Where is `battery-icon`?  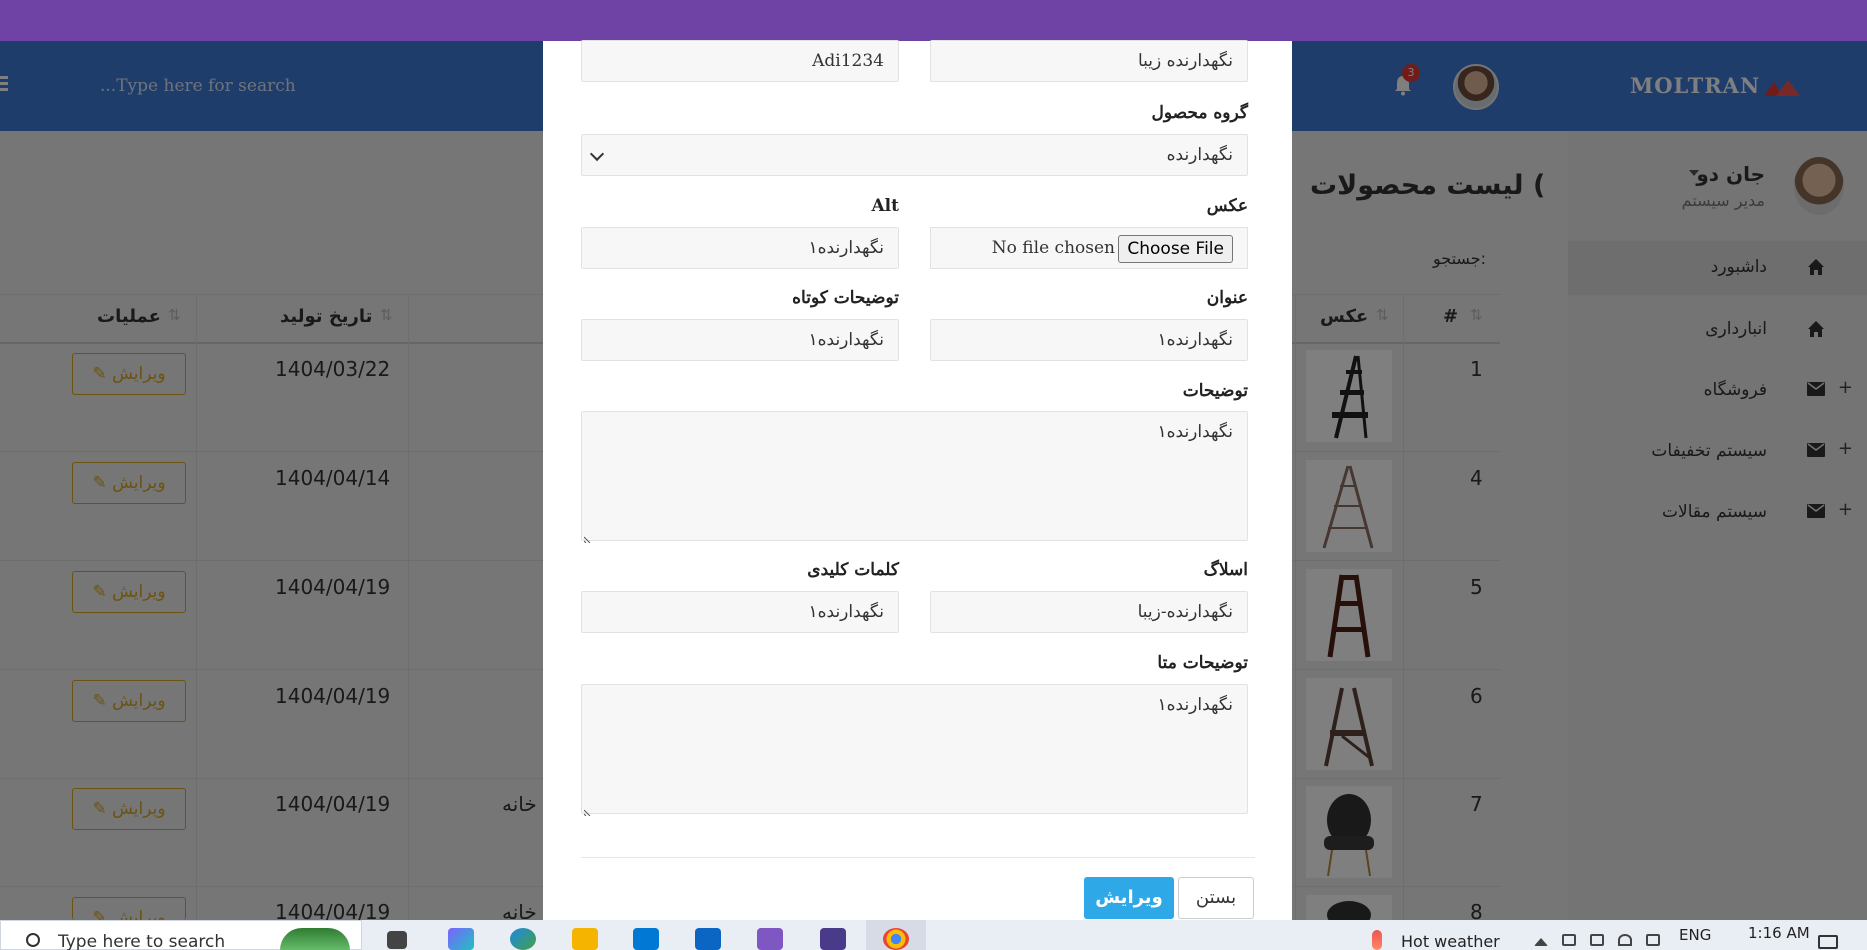 battery-icon is located at coordinates (1597, 940).